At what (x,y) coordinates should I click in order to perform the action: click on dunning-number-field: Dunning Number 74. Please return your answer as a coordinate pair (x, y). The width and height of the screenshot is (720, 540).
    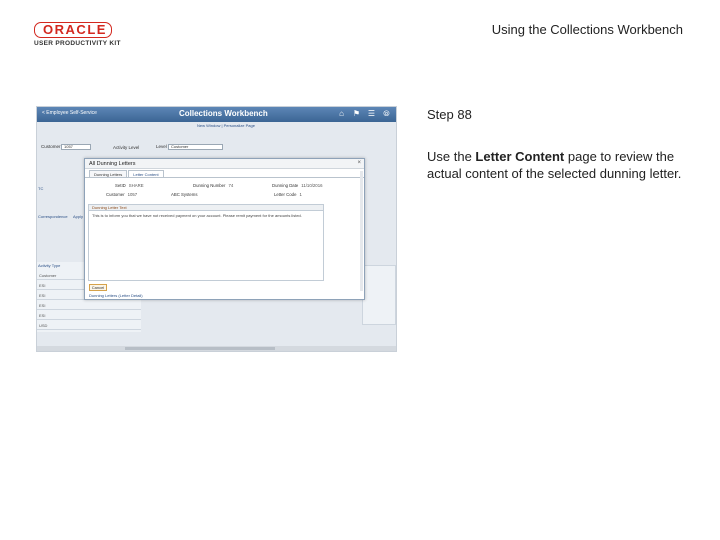
    Looking at the image, I should click on (213, 185).